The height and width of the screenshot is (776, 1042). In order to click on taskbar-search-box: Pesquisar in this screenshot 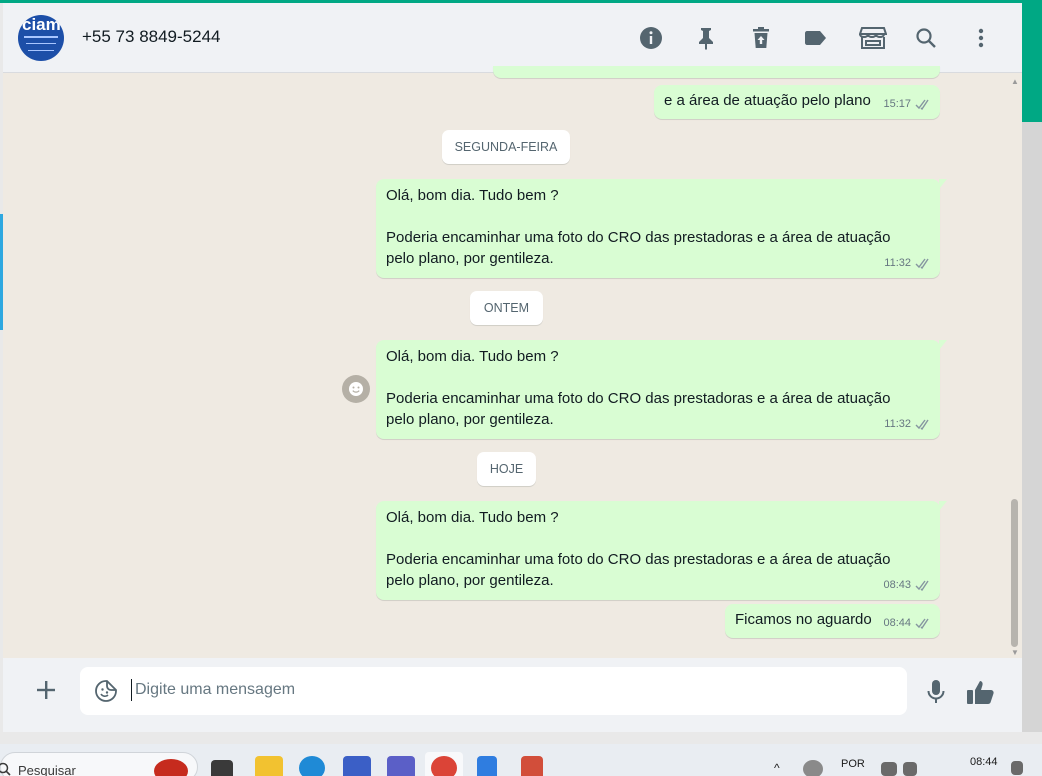, I will do `click(99, 764)`.